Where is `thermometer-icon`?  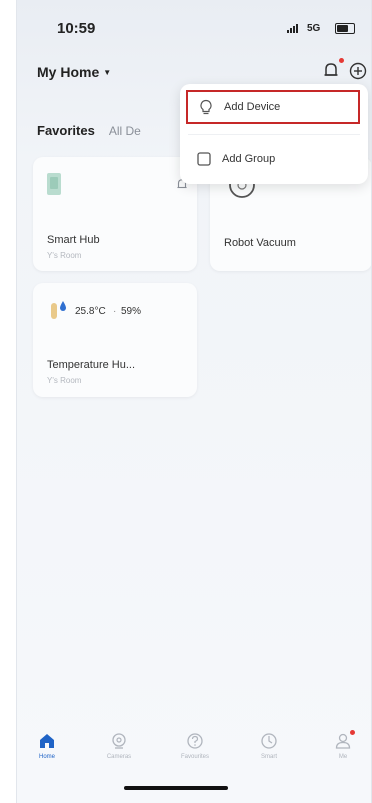
thermometer-icon is located at coordinates (58, 310).